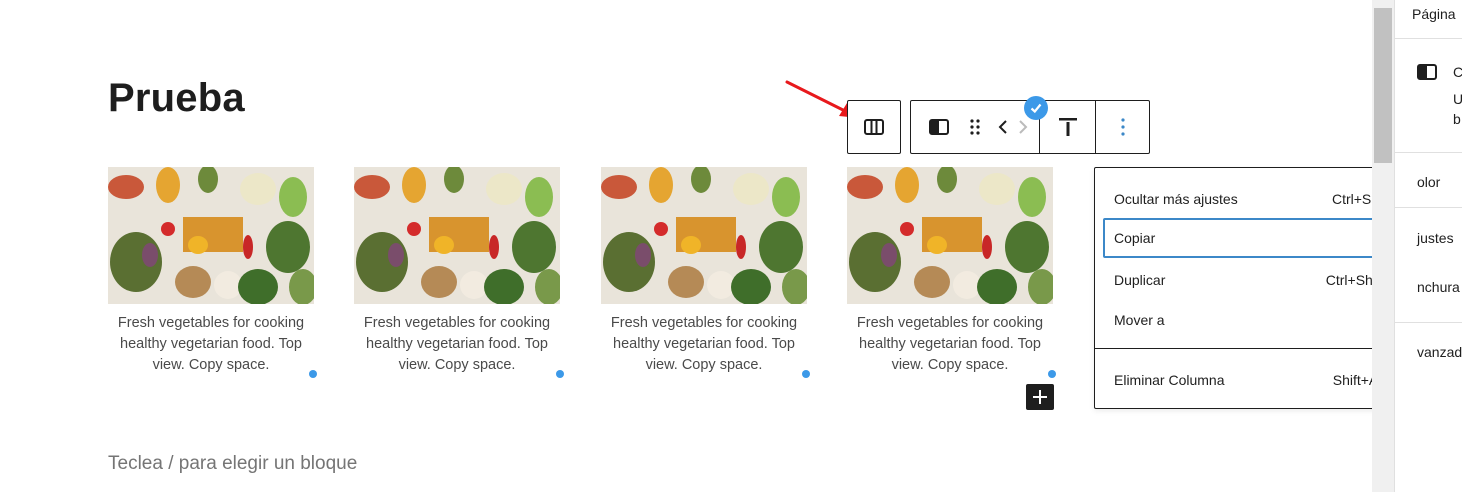 The width and height of the screenshot is (1462, 492). I want to click on panel-settings: justes, so click(1435, 238).